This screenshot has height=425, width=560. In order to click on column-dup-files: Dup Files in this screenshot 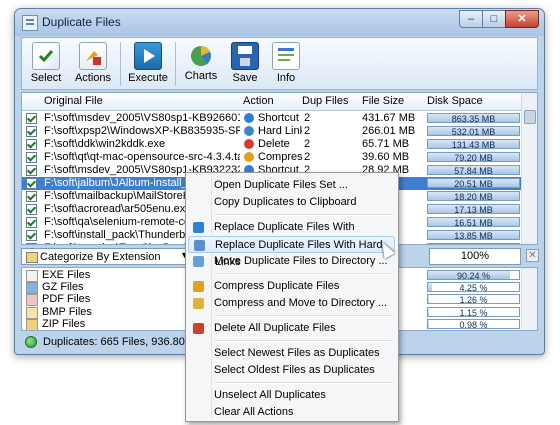, I will do `click(325, 101)`.